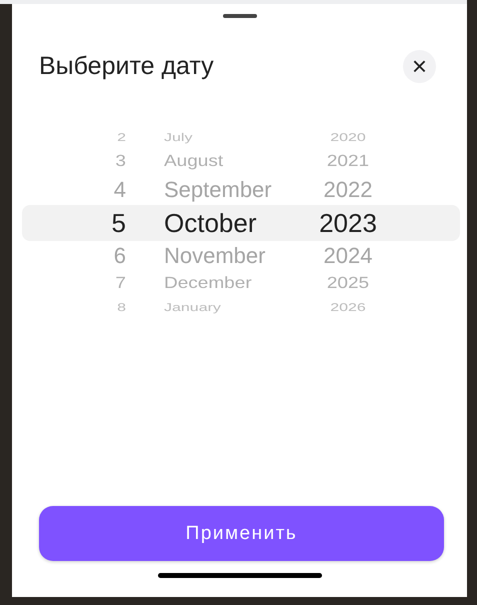  Describe the element at coordinates (194, 162) in the screenshot. I see `month-name: August` at that location.